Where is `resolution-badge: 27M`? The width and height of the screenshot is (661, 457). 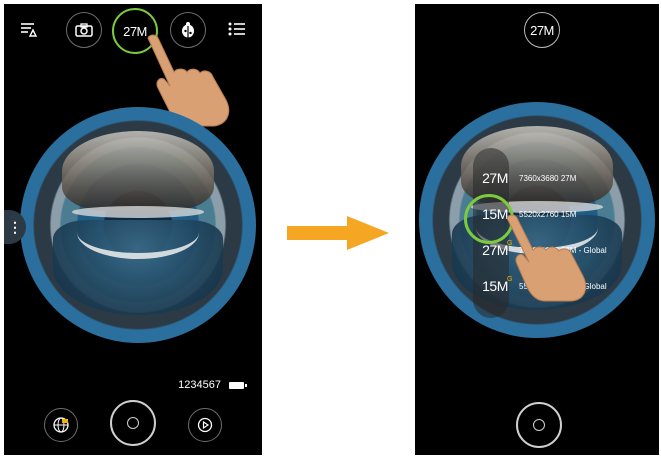 resolution-badge: 27M is located at coordinates (495, 178).